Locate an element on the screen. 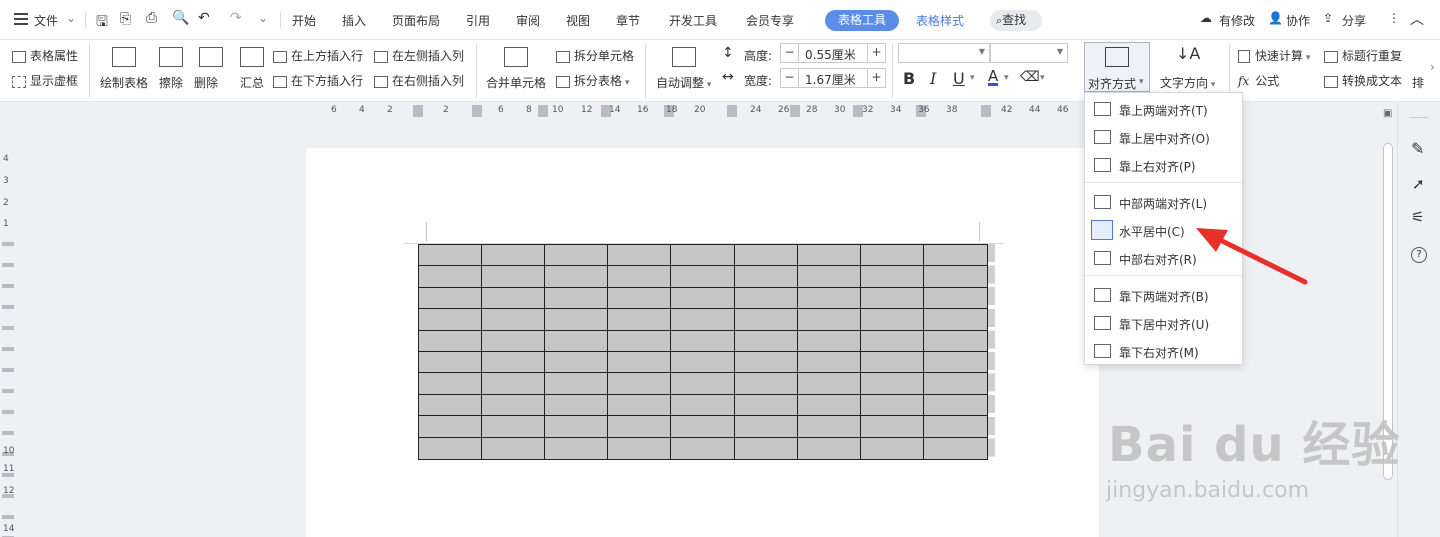 This screenshot has height=537, width=1440. tab-start: 开始 is located at coordinates (304, 20).